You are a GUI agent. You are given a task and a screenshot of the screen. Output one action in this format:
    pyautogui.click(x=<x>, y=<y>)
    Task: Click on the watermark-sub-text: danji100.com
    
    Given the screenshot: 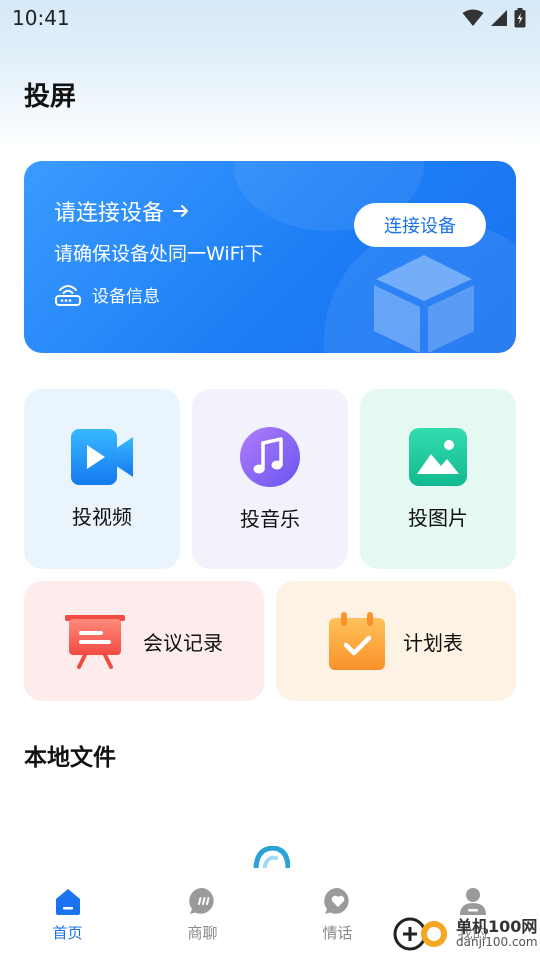 What is the action you would take?
    pyautogui.click(x=497, y=942)
    